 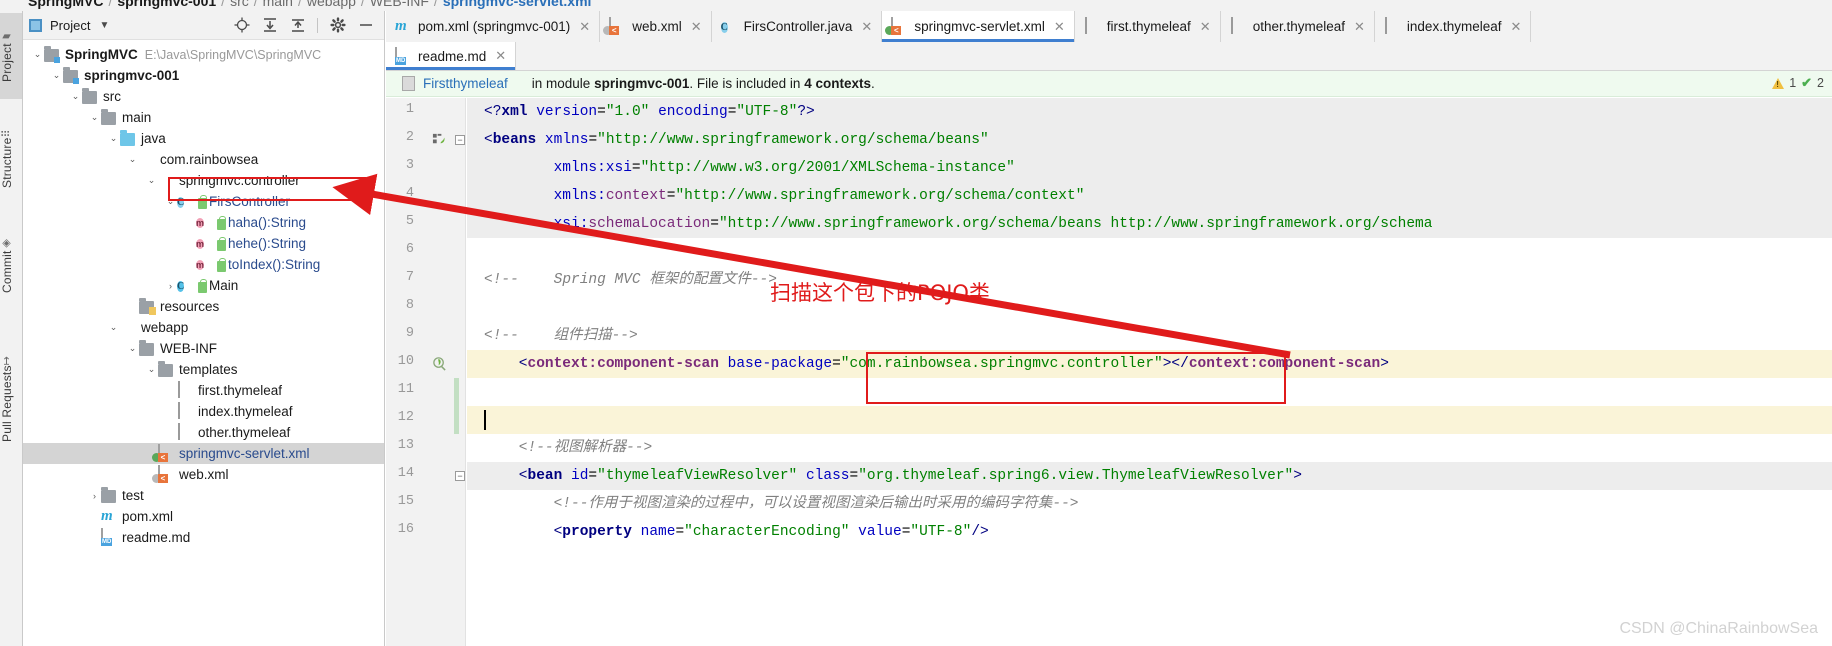 What do you see at coordinates (1149, 280) in the screenshot?
I see `code-line: <!-- Spring MVC 框架的配置文件-->` at bounding box center [1149, 280].